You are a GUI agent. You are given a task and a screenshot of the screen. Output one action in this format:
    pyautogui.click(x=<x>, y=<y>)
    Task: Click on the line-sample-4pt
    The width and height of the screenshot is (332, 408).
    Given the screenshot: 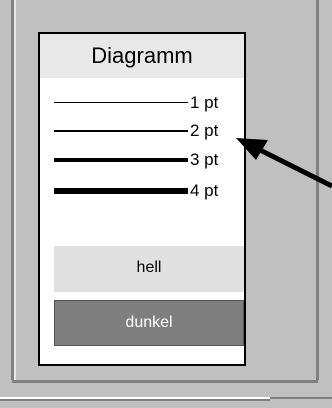 What is the action you would take?
    pyautogui.click(x=121, y=191)
    